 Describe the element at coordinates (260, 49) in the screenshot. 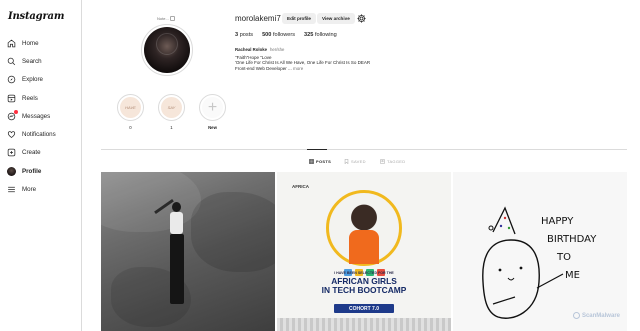

I see `profile-full-name: Racheal Roloke her/she` at that location.